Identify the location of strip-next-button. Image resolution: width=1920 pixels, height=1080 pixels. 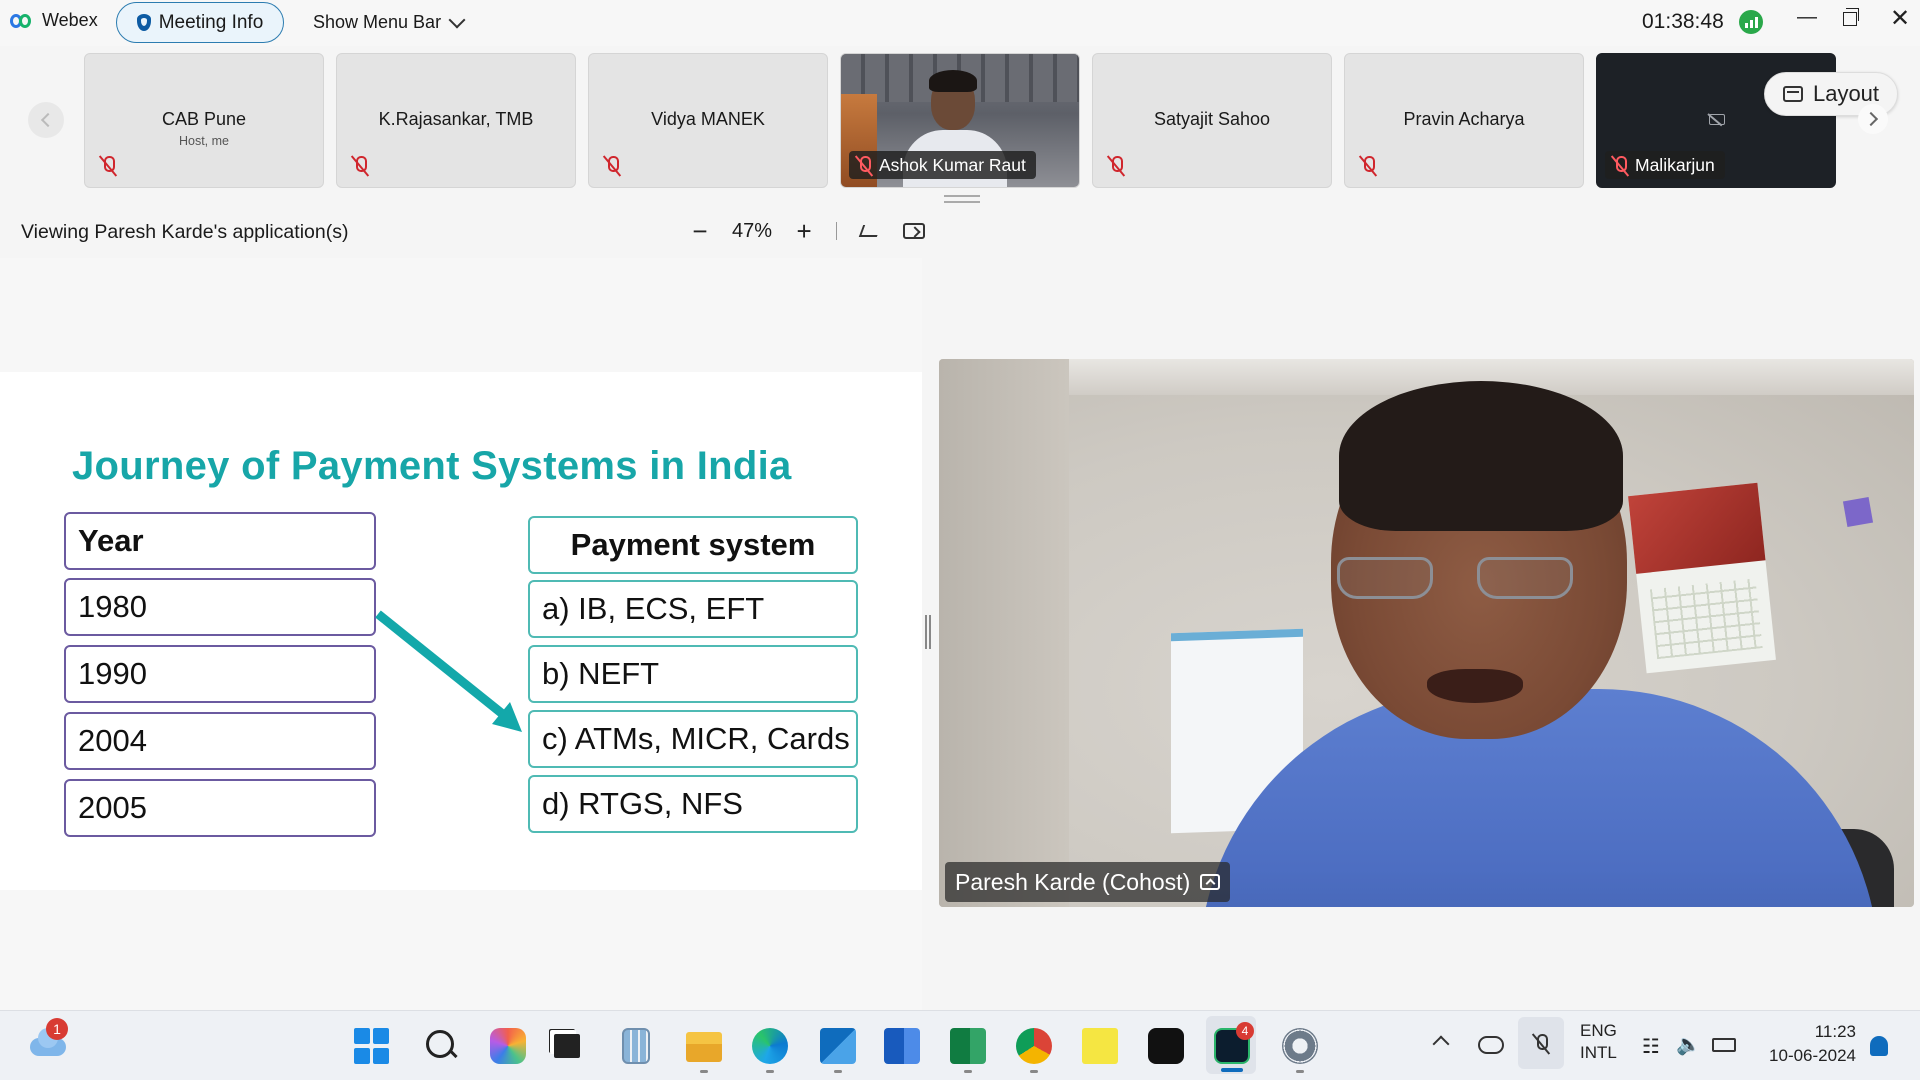
(1873, 119).